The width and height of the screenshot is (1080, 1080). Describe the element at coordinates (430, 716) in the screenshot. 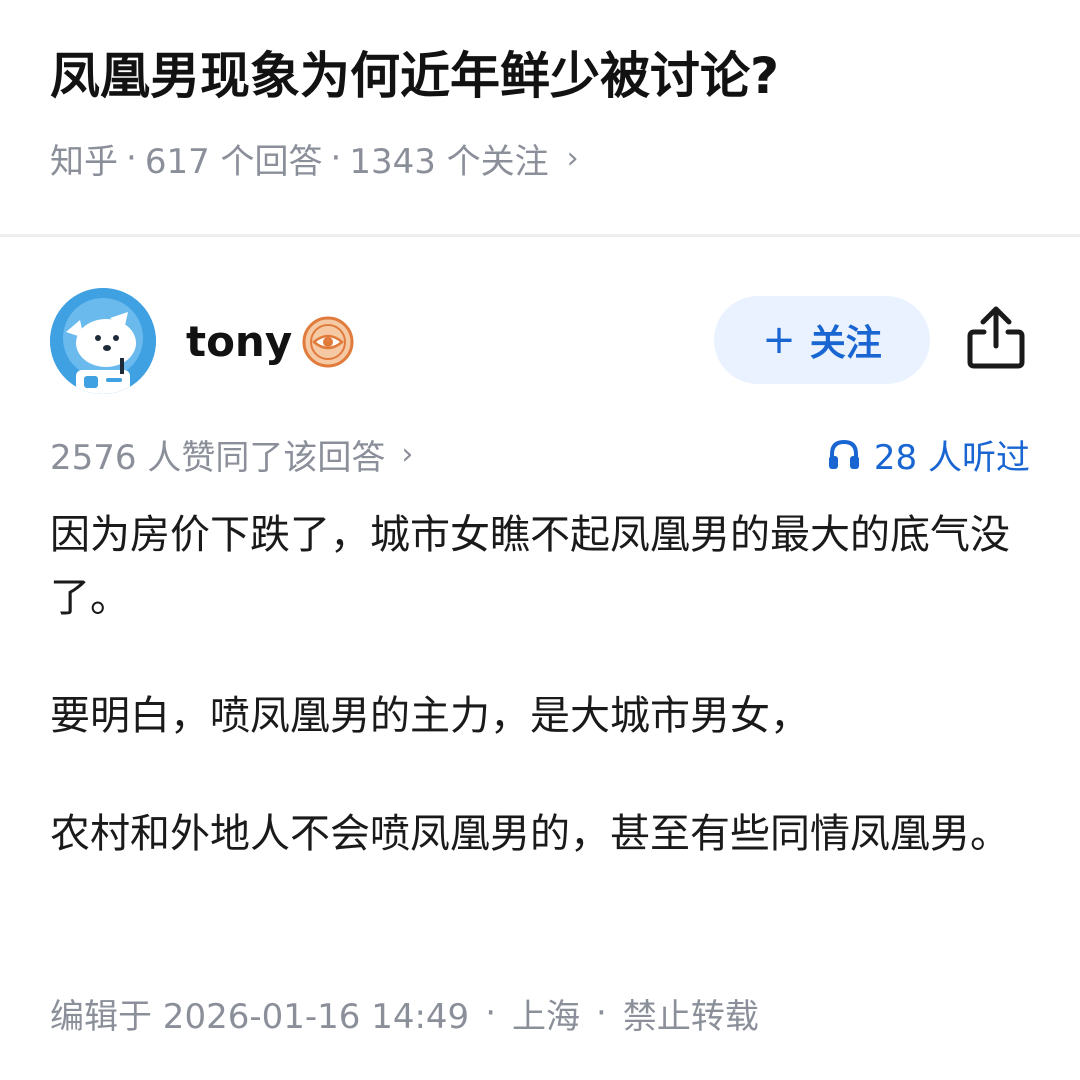

I see `answer-paragraph: 要明白，喷凤凰男的主力，是大城市男女，` at that location.